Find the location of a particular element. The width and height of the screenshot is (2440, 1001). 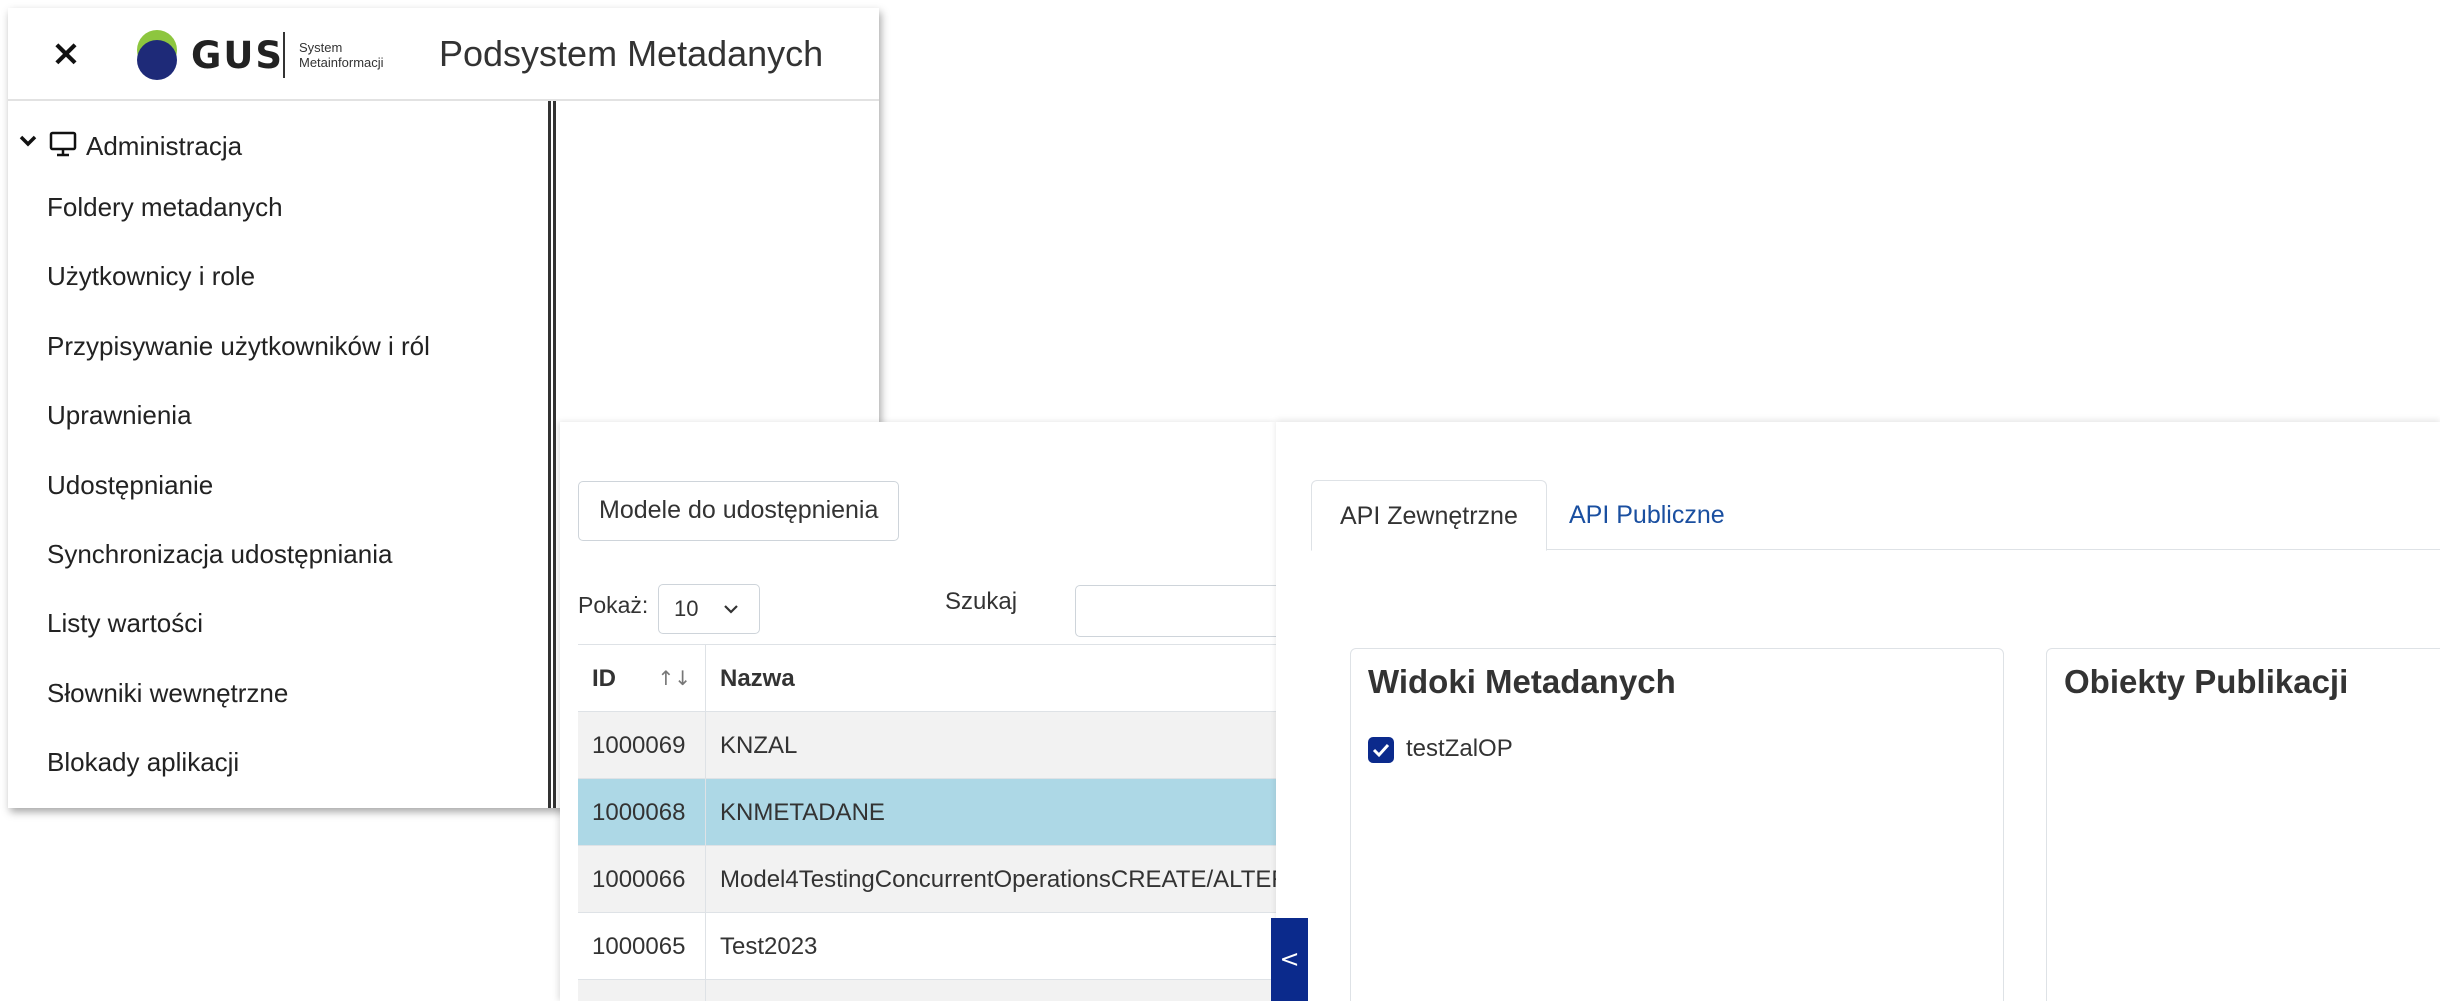

logo-separator is located at coordinates (284, 55).